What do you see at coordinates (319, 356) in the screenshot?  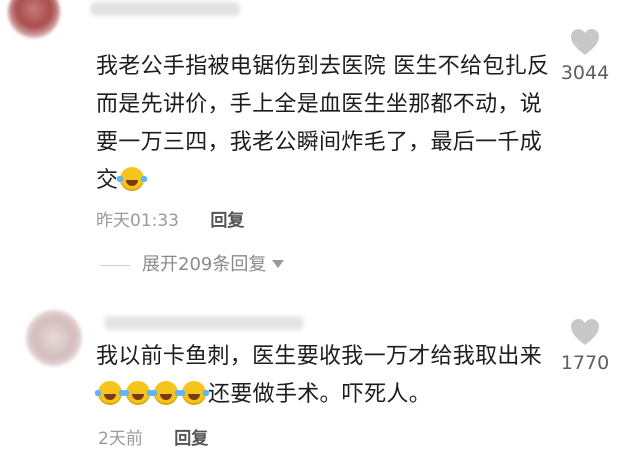 I see `comment-body: 我以前卡鱼刺，医生要收我一万才给我取出来` at bounding box center [319, 356].